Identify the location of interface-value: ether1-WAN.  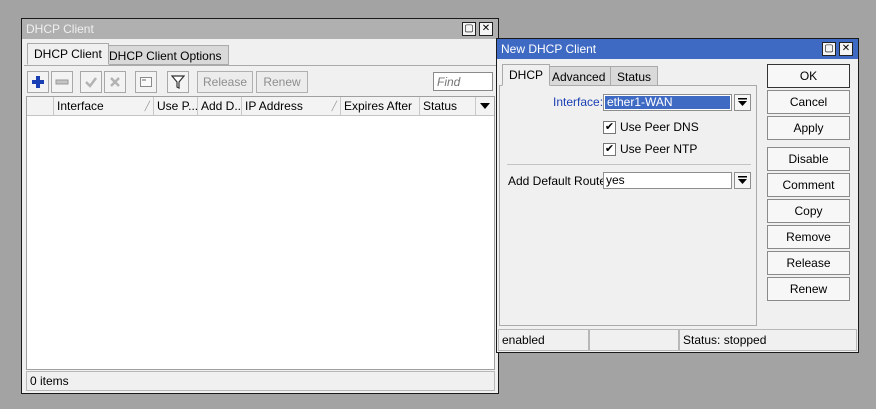
(667, 102).